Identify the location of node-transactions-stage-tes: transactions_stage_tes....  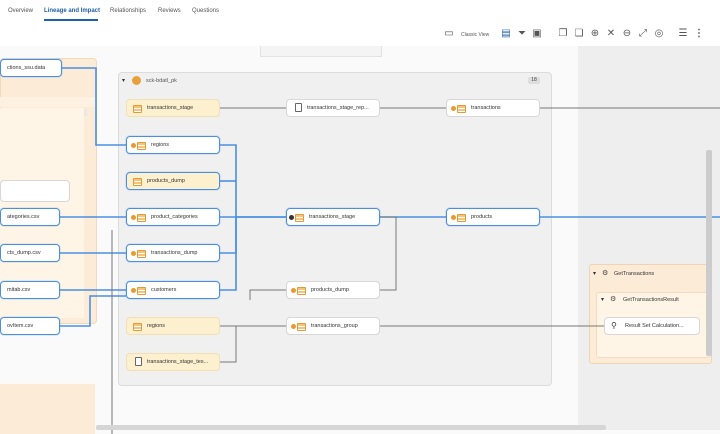
(173, 362).